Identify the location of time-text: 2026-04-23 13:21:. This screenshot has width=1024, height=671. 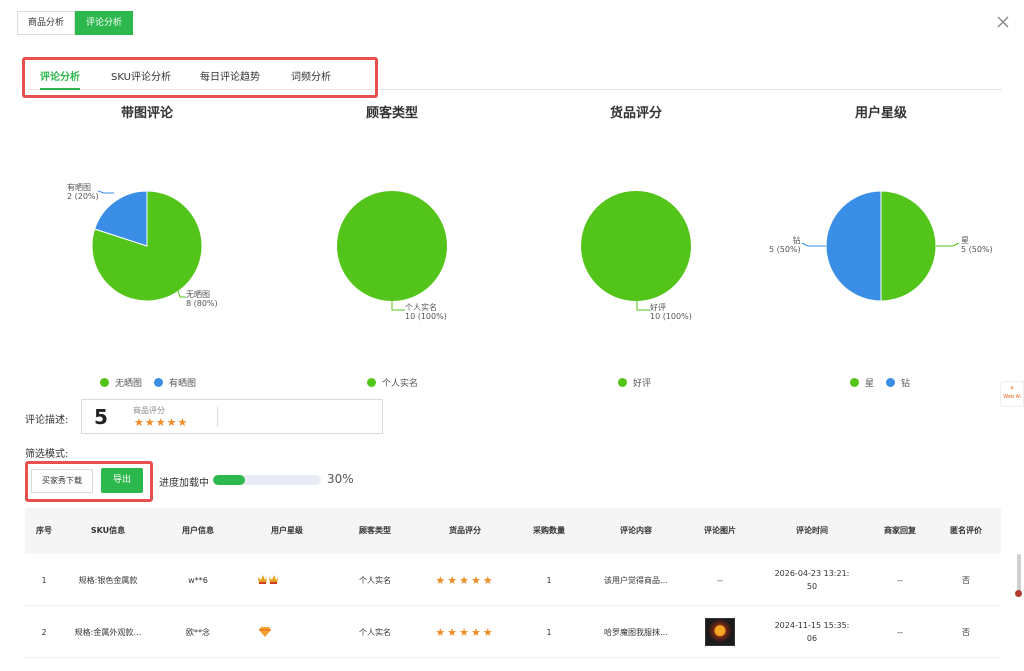
(812, 573).